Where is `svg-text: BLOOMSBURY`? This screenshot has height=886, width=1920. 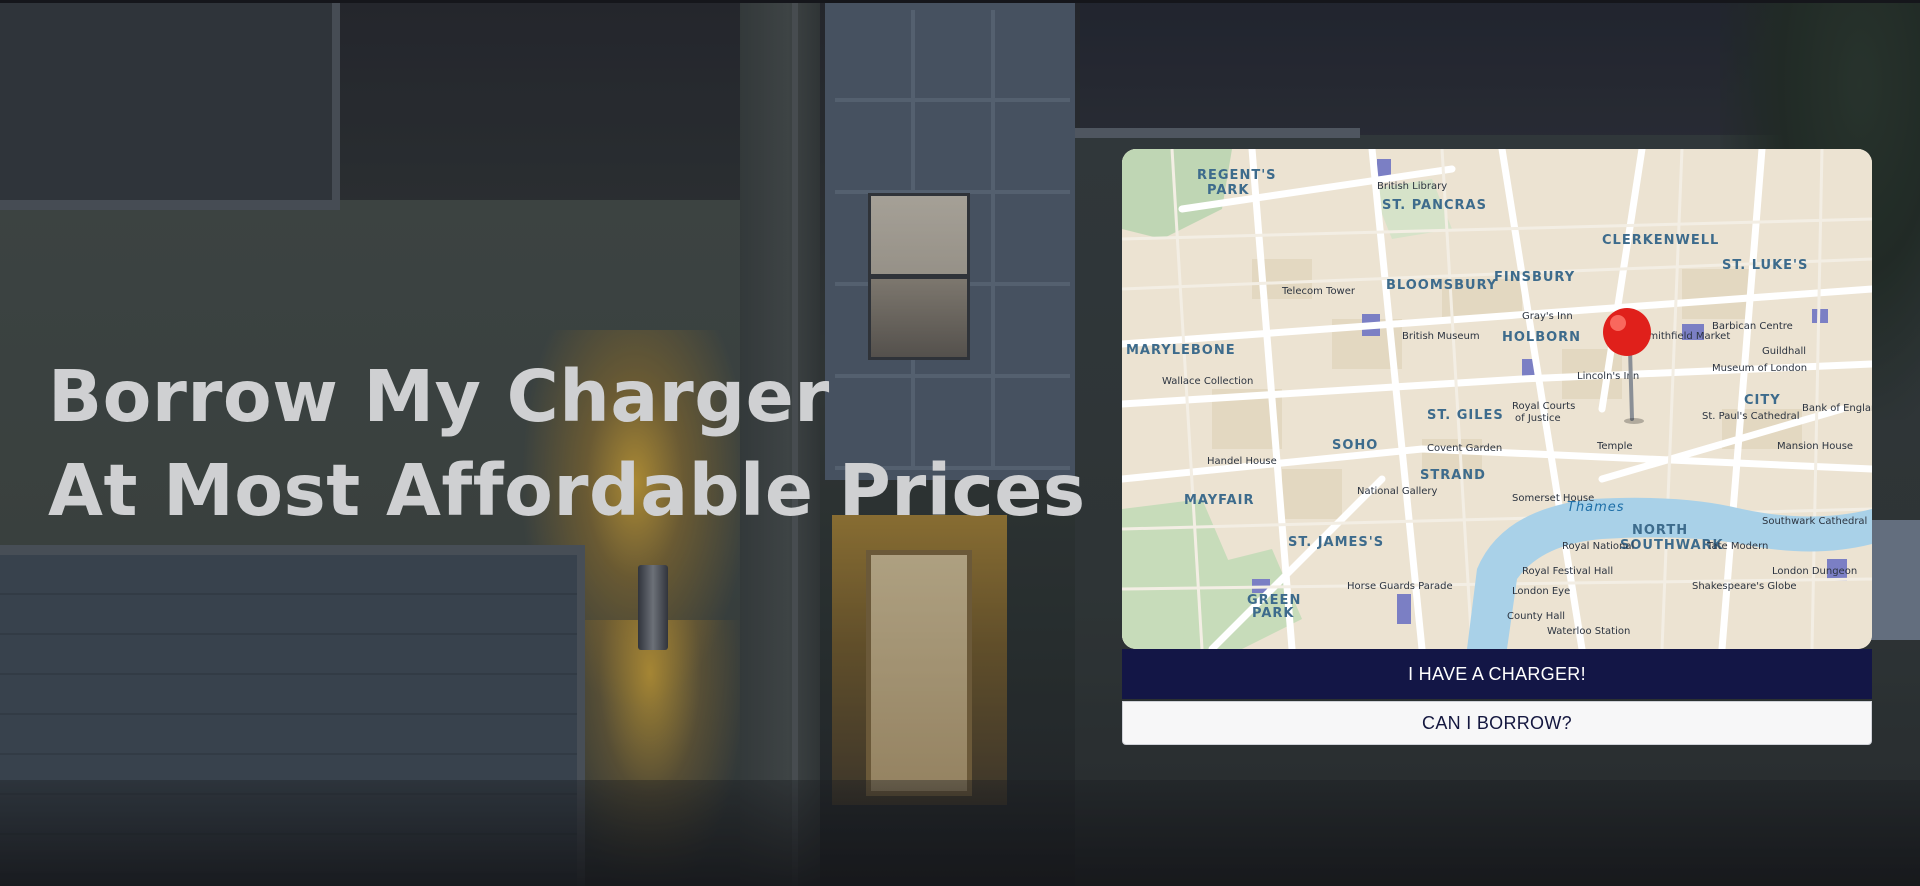 svg-text: BLOOMSBURY is located at coordinates (1441, 285).